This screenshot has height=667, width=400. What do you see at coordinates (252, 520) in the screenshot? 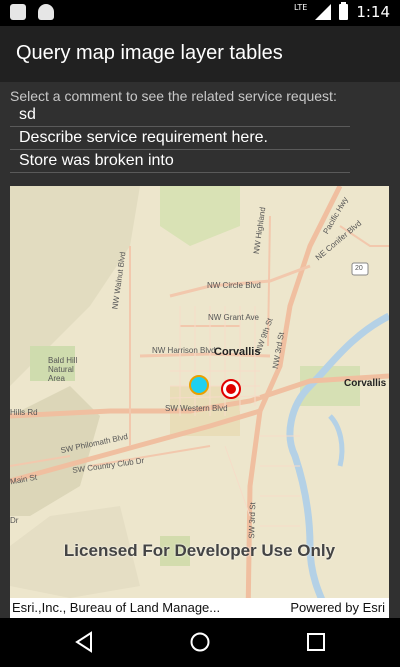
I see `map-label-sw-3rd: SW 3rd St` at bounding box center [252, 520].